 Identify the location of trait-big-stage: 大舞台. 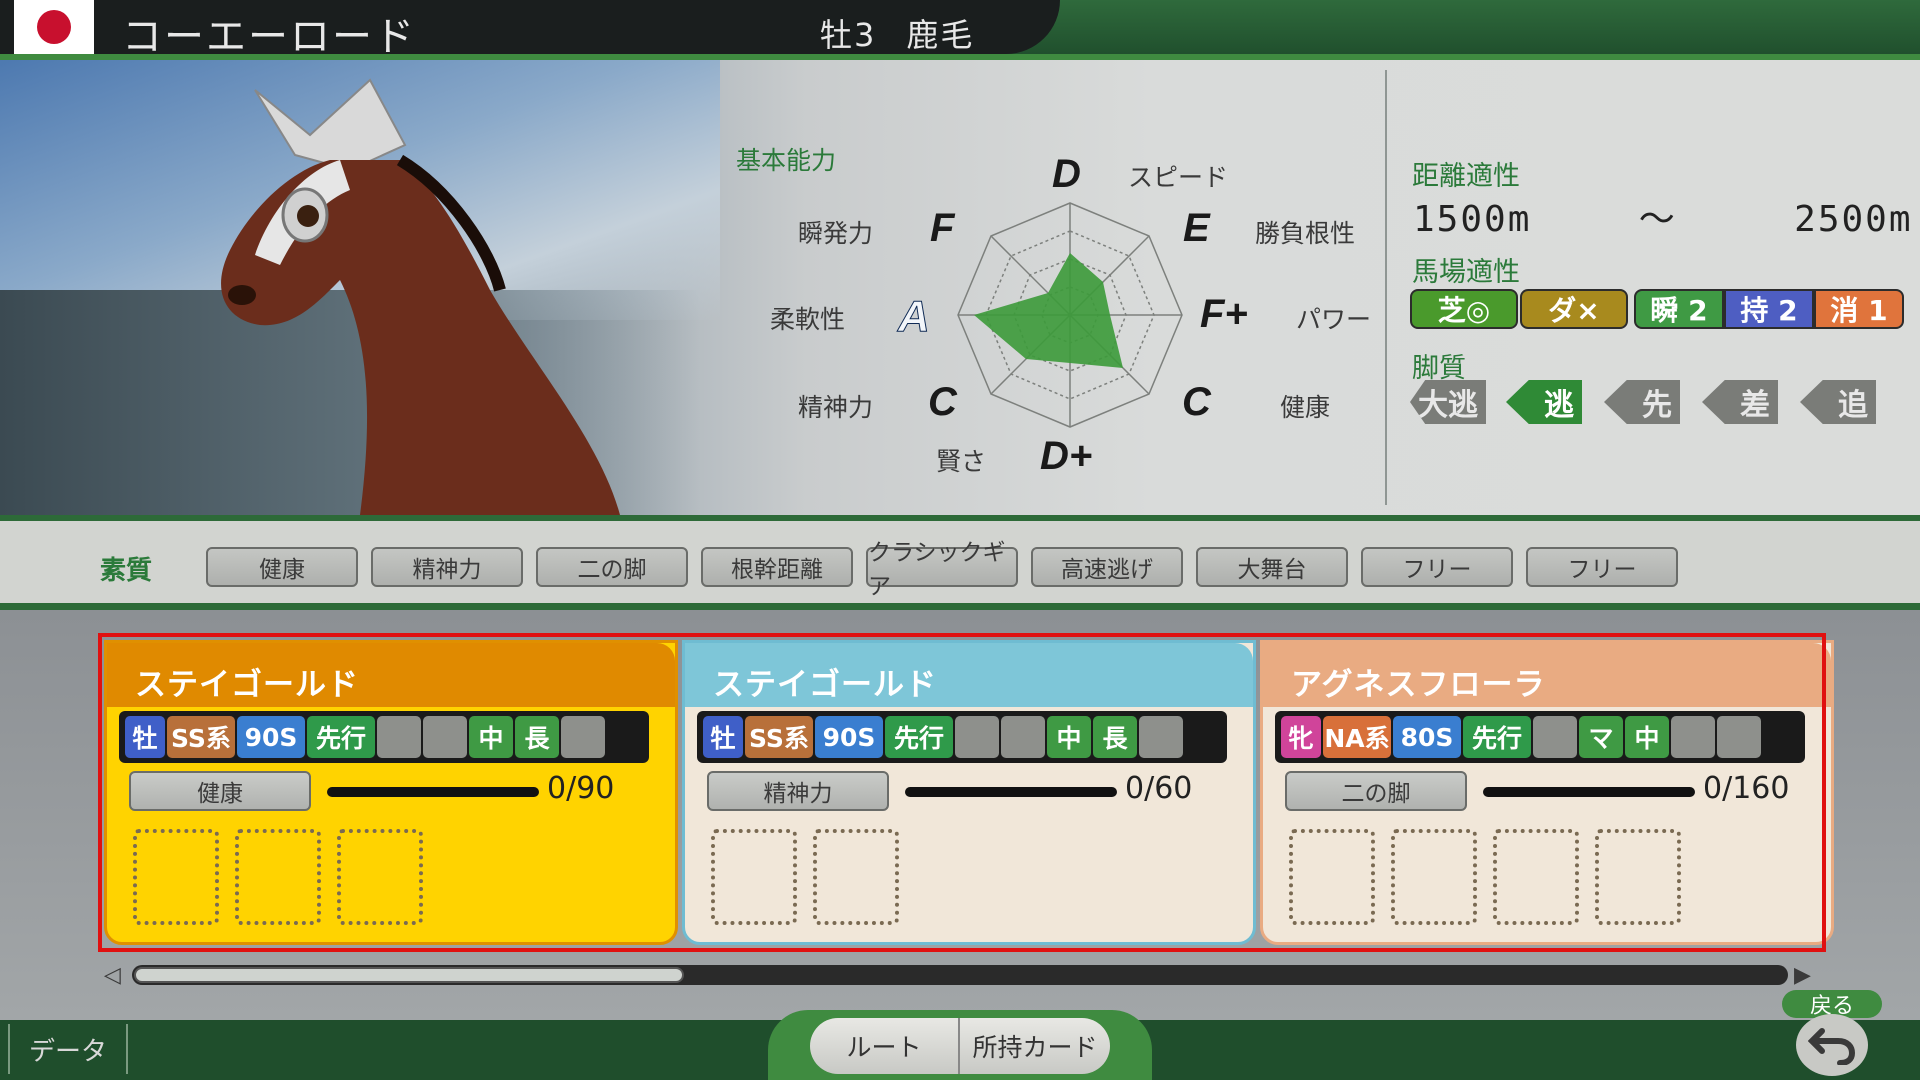
(1272, 567).